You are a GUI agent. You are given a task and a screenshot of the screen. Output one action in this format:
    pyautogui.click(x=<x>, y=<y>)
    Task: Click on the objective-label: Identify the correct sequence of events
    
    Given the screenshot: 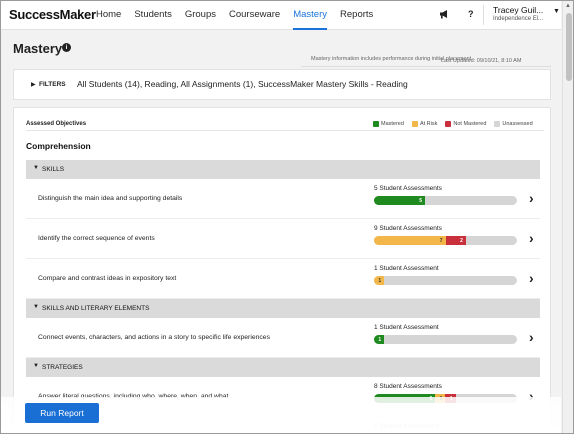 What is the action you would take?
    pyautogui.click(x=96, y=238)
    